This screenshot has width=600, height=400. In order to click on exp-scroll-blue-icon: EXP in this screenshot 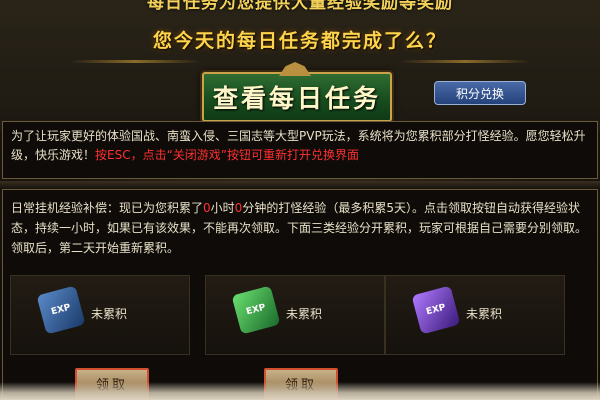, I will do `click(61, 310)`.